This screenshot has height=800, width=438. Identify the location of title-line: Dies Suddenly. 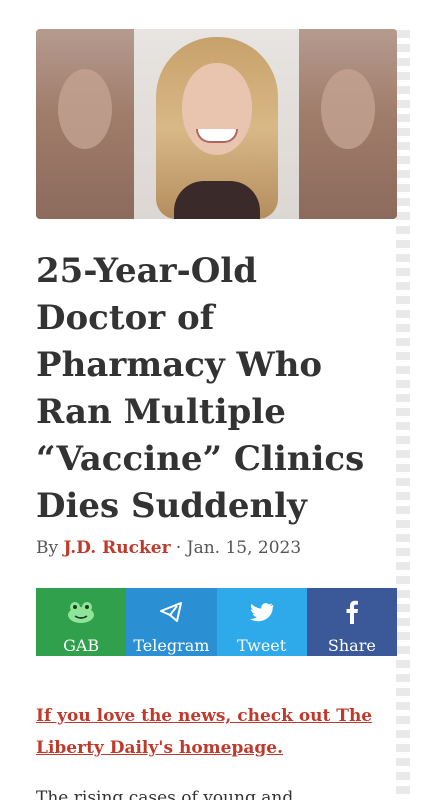
(171, 506).